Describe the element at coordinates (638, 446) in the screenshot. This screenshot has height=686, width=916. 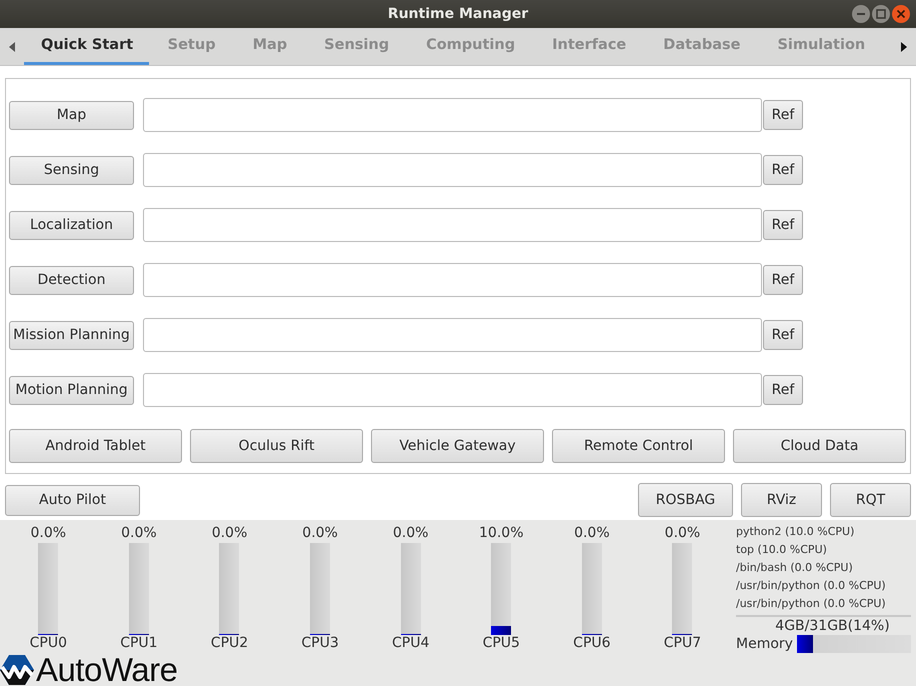
I see `tool-button: Remote Control` at that location.